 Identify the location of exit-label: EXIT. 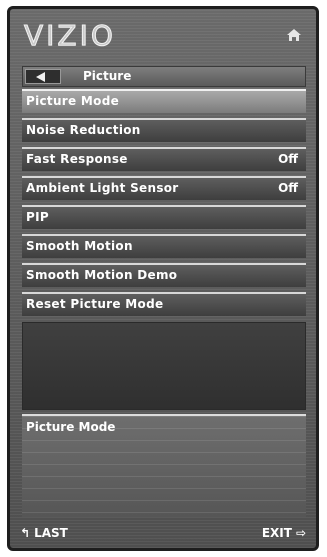
(276, 533).